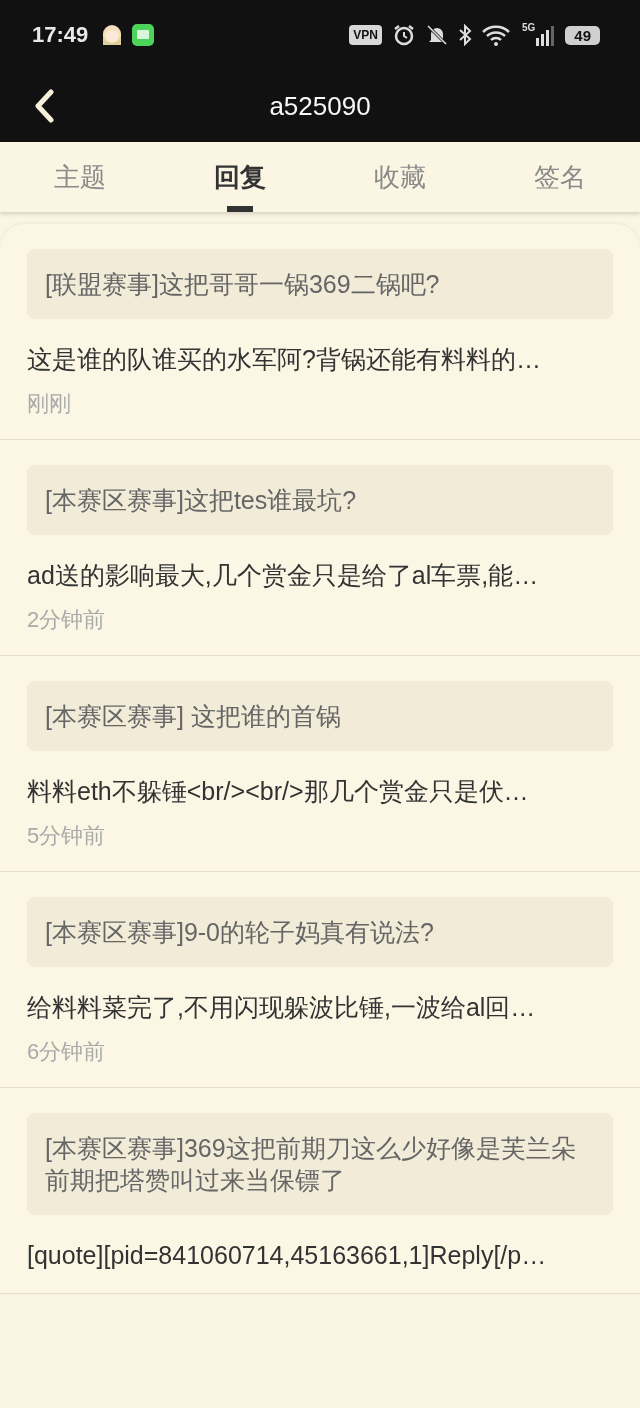 The image size is (640, 1408). What do you see at coordinates (67, 620) in the screenshot?
I see `reply-time: 2分钟前` at bounding box center [67, 620].